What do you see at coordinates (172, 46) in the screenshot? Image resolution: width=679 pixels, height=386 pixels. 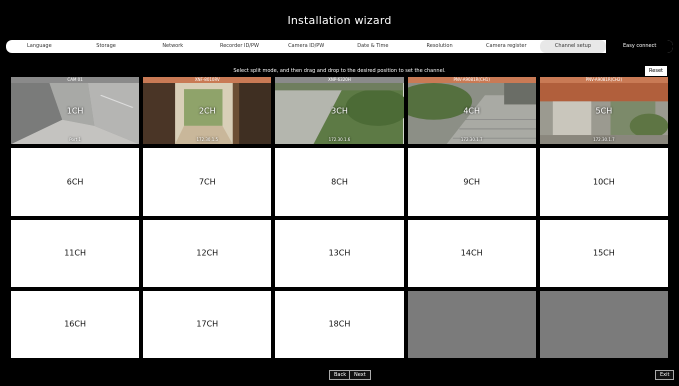 I see `step-network: Network` at bounding box center [172, 46].